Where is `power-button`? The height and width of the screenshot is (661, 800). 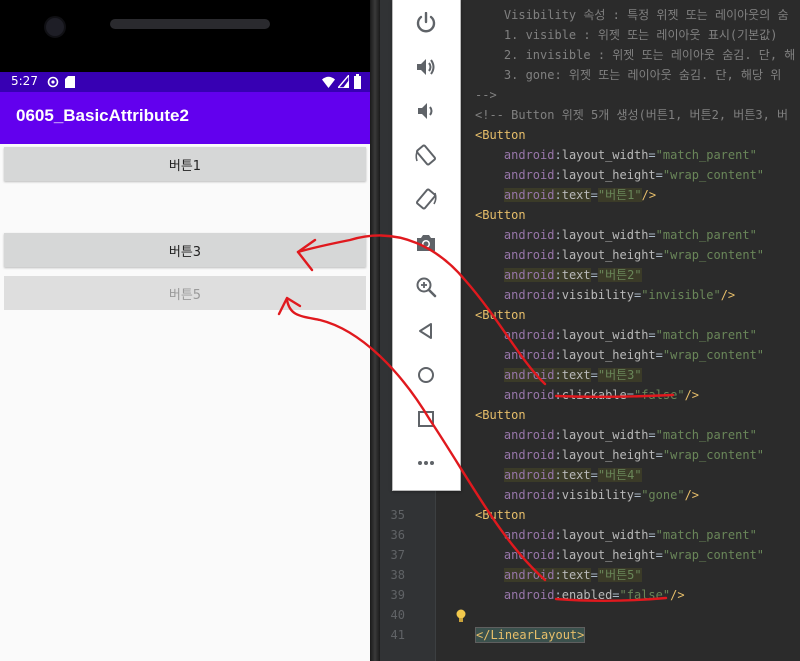 power-button is located at coordinates (426, 23).